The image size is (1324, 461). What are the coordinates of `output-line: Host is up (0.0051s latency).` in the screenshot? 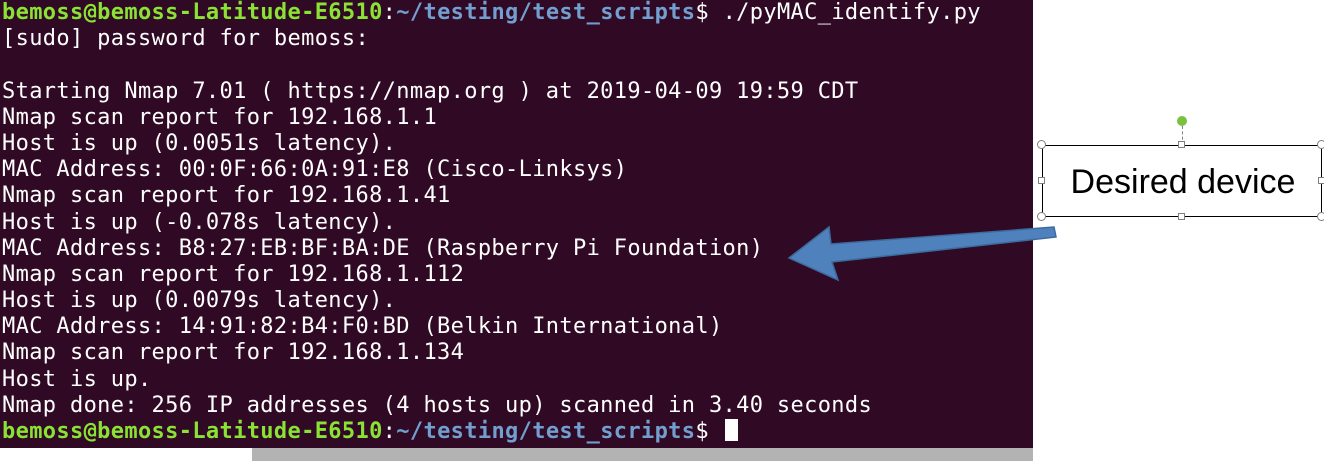 It's located at (199, 143).